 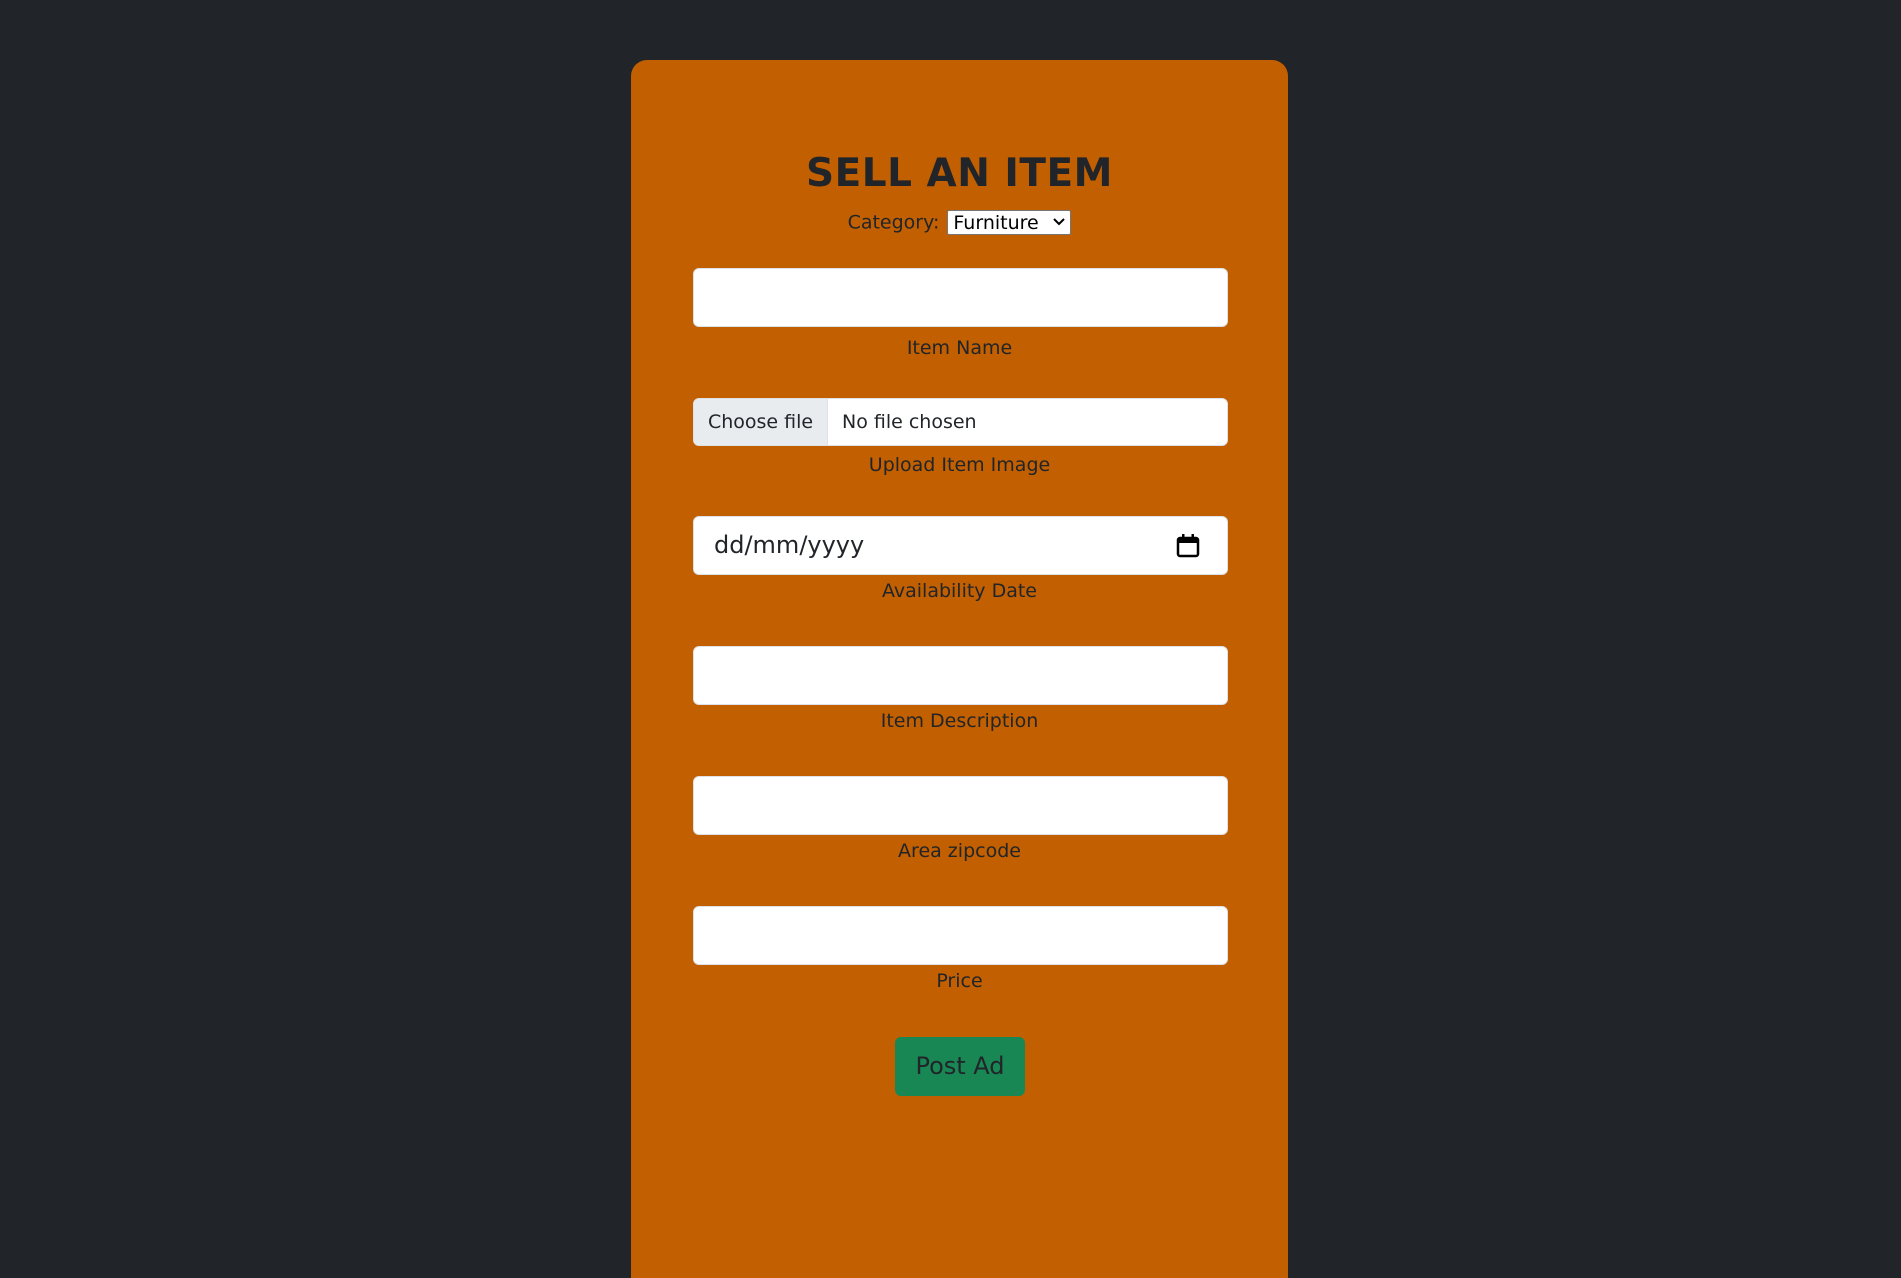 What do you see at coordinates (959, 173) in the screenshot?
I see `page-title: SELL AN ITEM` at bounding box center [959, 173].